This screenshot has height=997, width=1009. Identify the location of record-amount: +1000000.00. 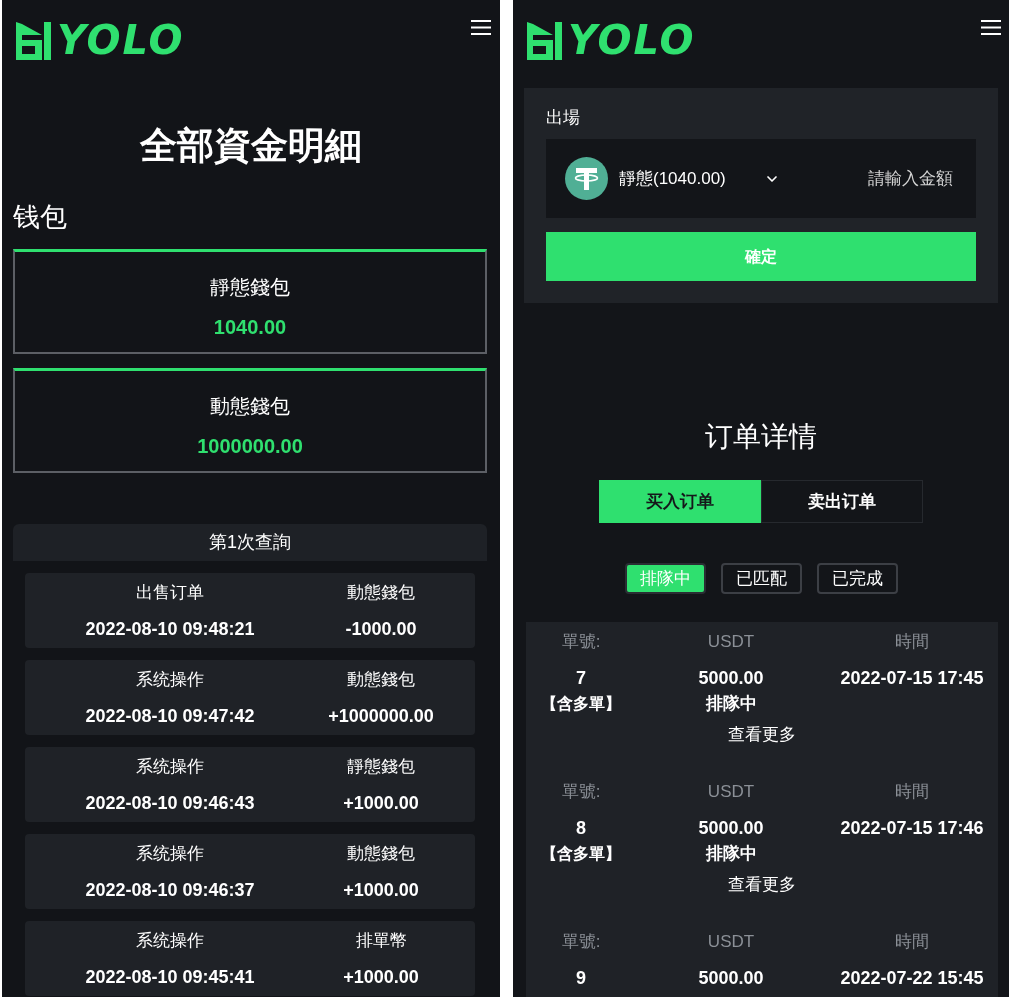
(381, 716).